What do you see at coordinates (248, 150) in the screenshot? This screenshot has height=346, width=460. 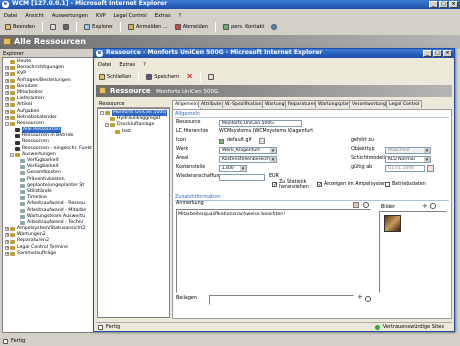 I see `werk-select: Werk_Klagenfurt` at bounding box center [248, 150].